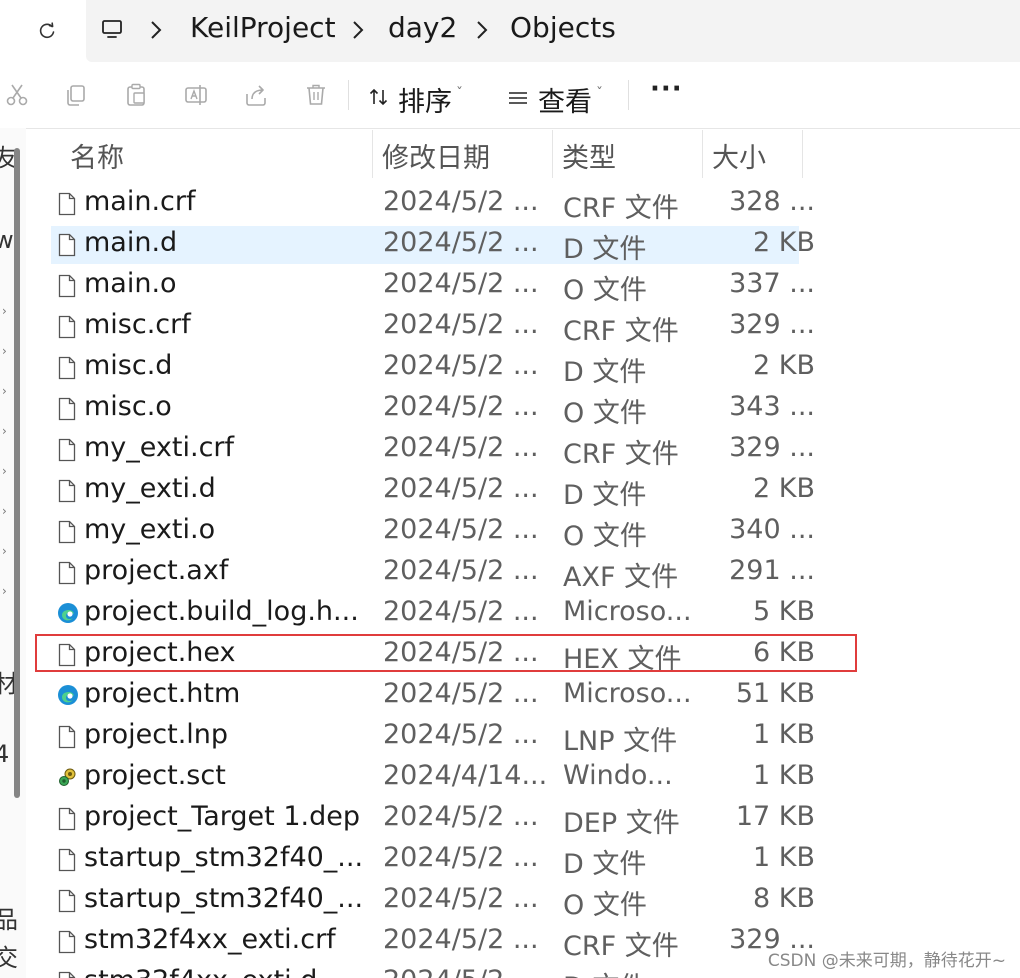  I want to click on command-bar: 排序 ˇ 查看 ˇ, so click(510, 95).